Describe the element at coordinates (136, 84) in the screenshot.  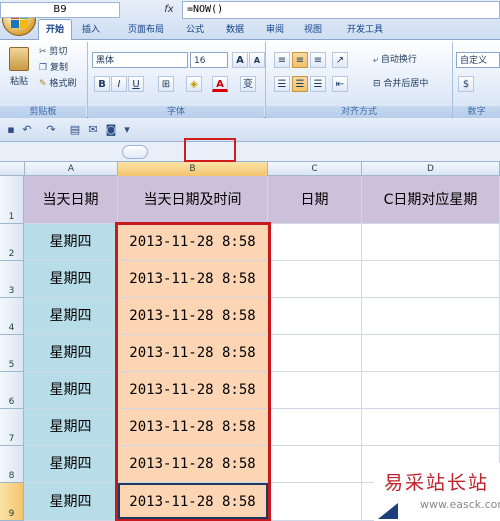
I see `underline-button: U` at that location.